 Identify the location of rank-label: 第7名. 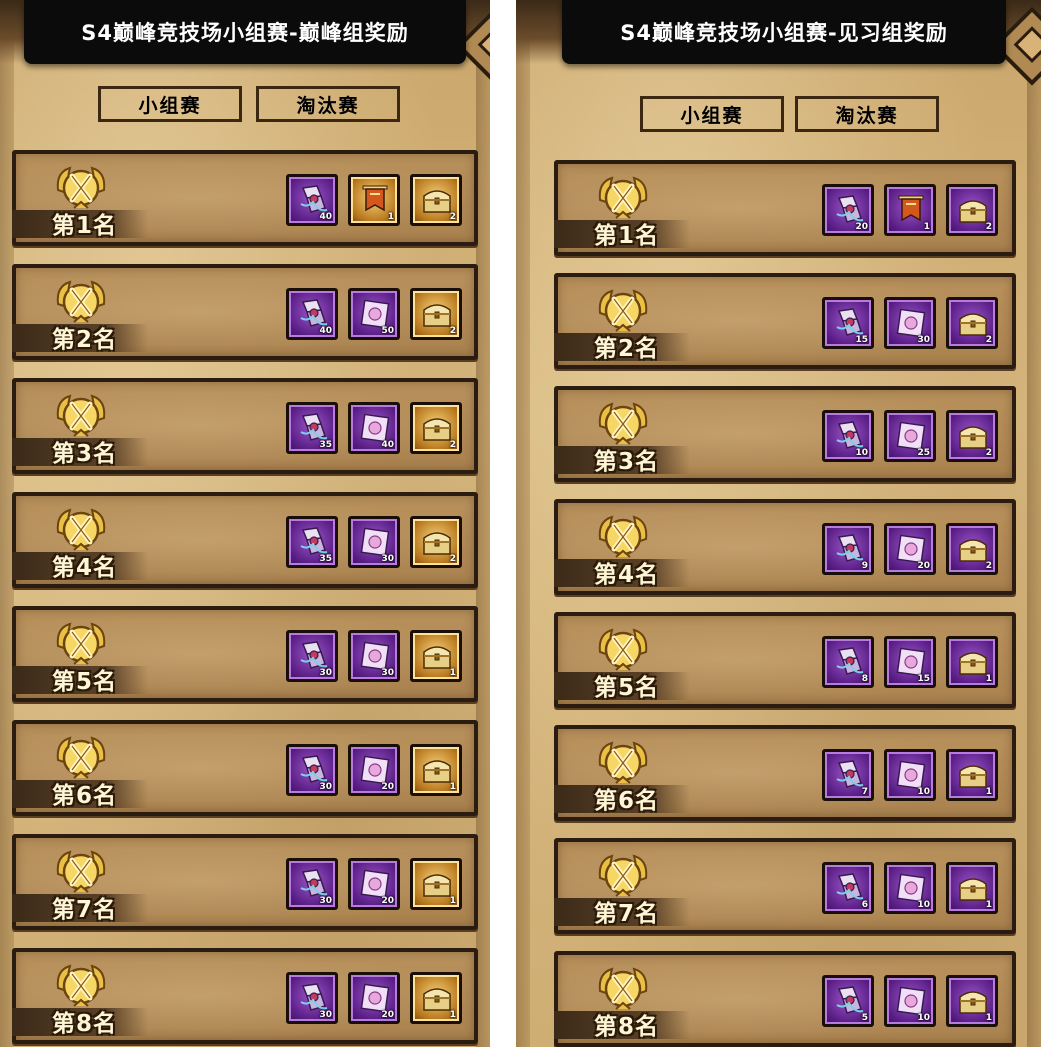
(85, 910).